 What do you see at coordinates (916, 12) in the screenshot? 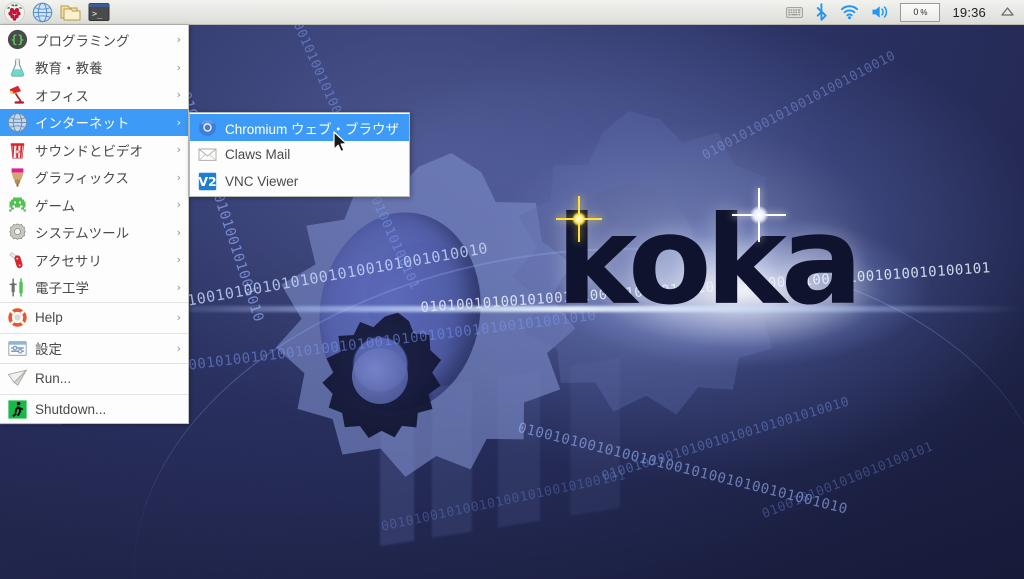
I see `cpu-usage-value: 0` at bounding box center [916, 12].